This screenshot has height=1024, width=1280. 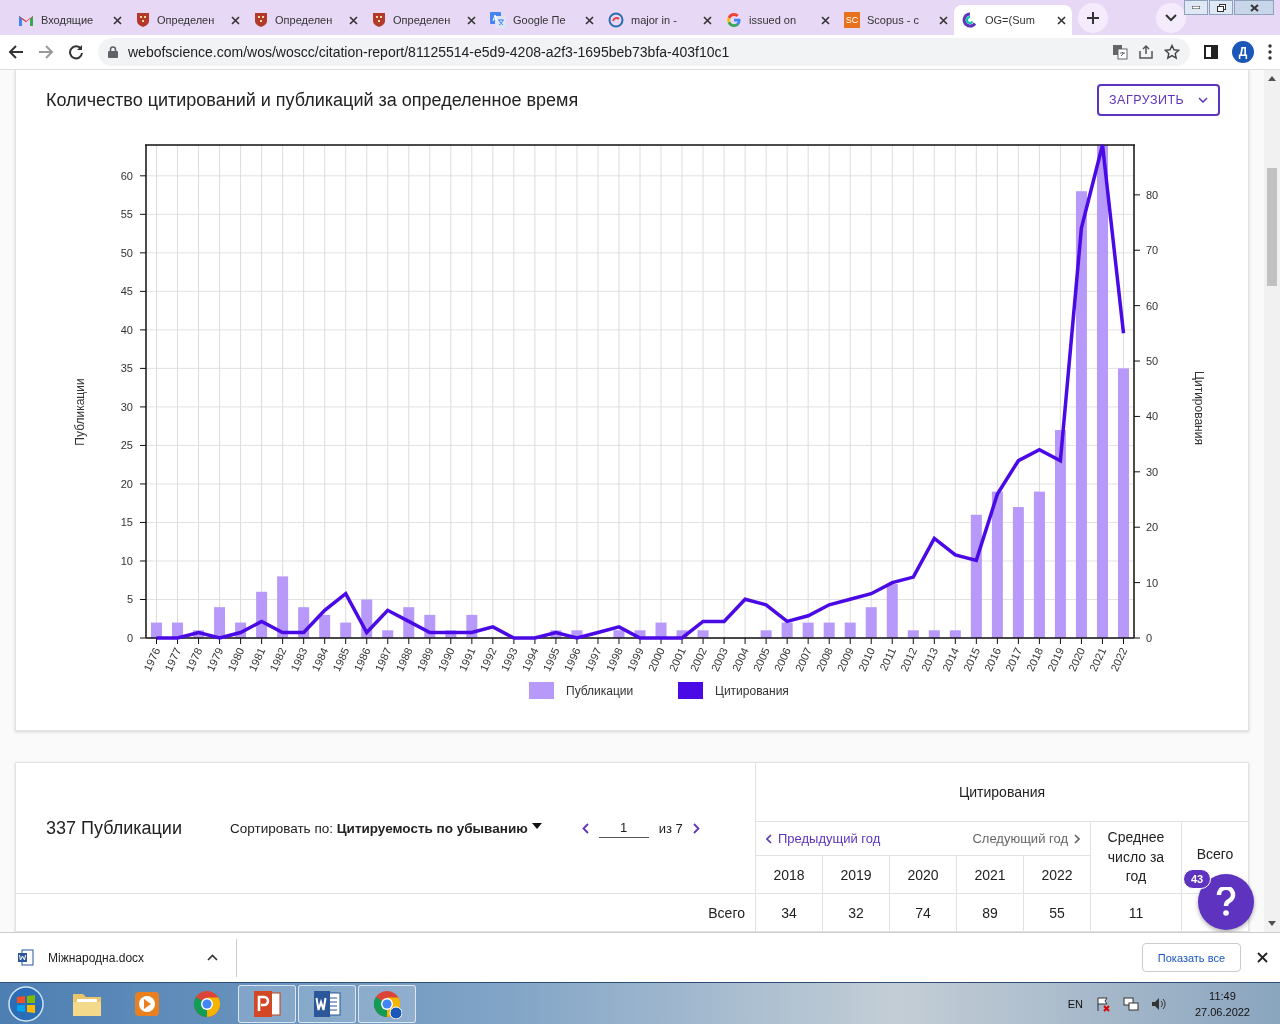 What do you see at coordinates (600, 691) in the screenshot?
I see `legend-label: Публикации` at bounding box center [600, 691].